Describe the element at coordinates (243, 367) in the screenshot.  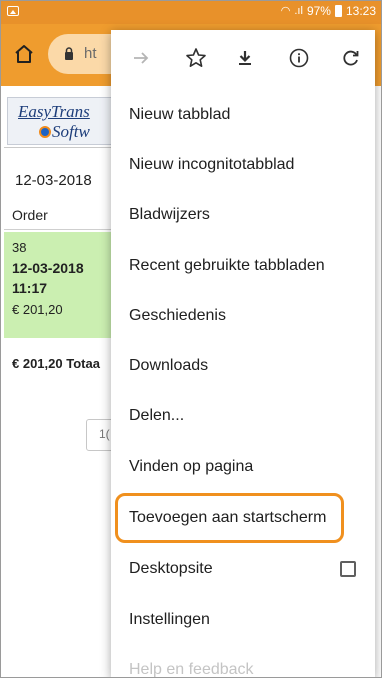
I see `menu-item-downloads: Downloads` at that location.